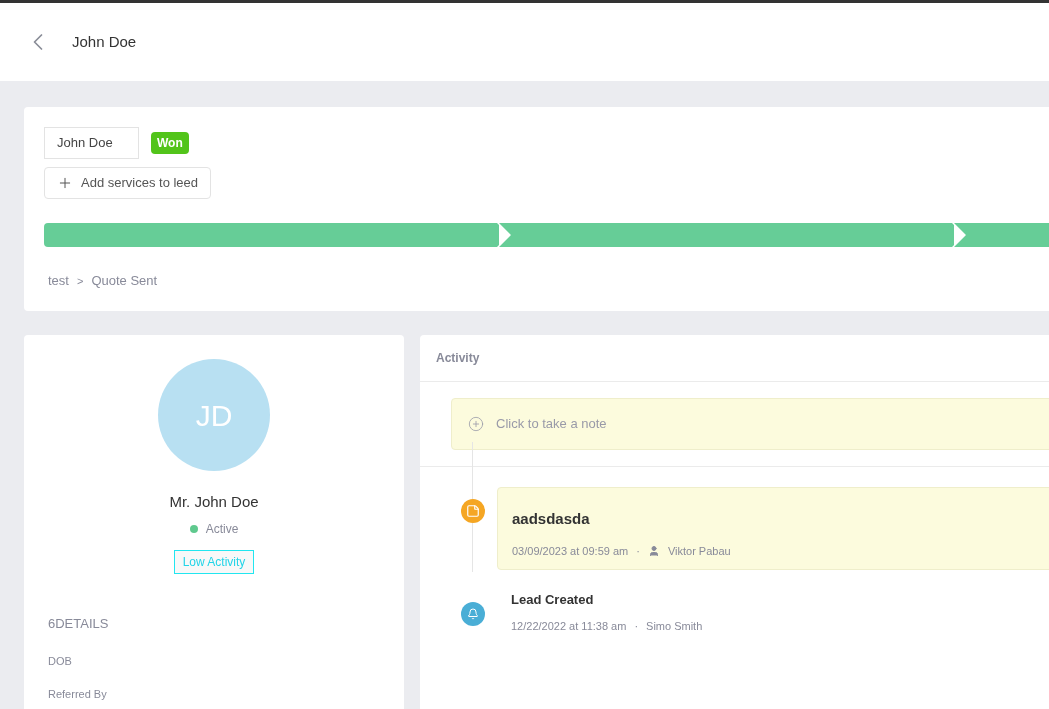 Image resolution: width=1049 pixels, height=709 pixels. I want to click on contact-status: Active, so click(222, 529).